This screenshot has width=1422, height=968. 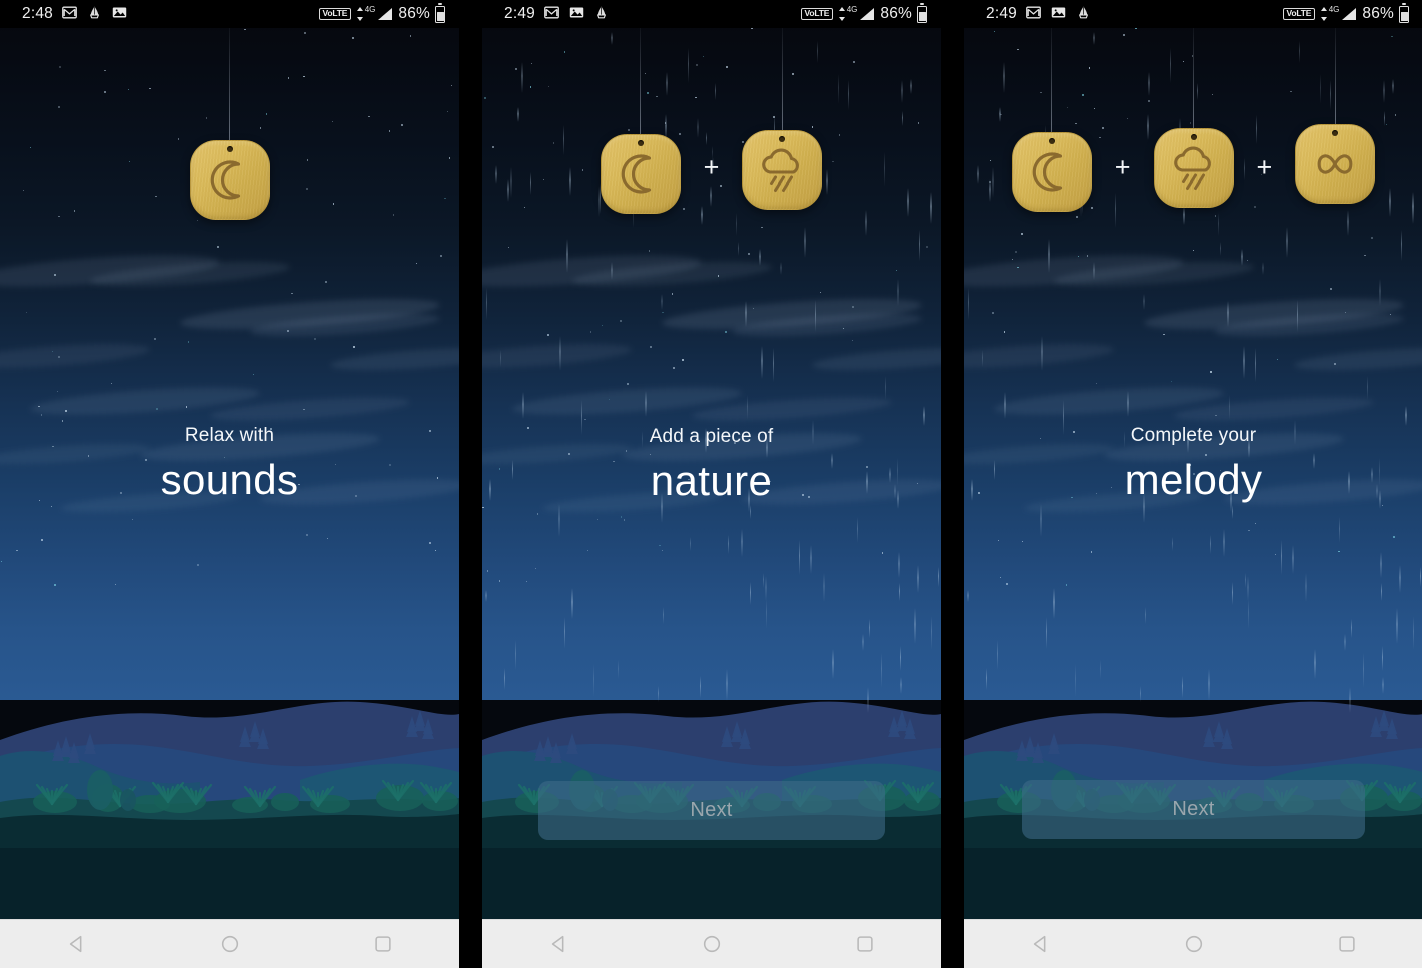 I want to click on caption-title: sounds, so click(x=229, y=479).